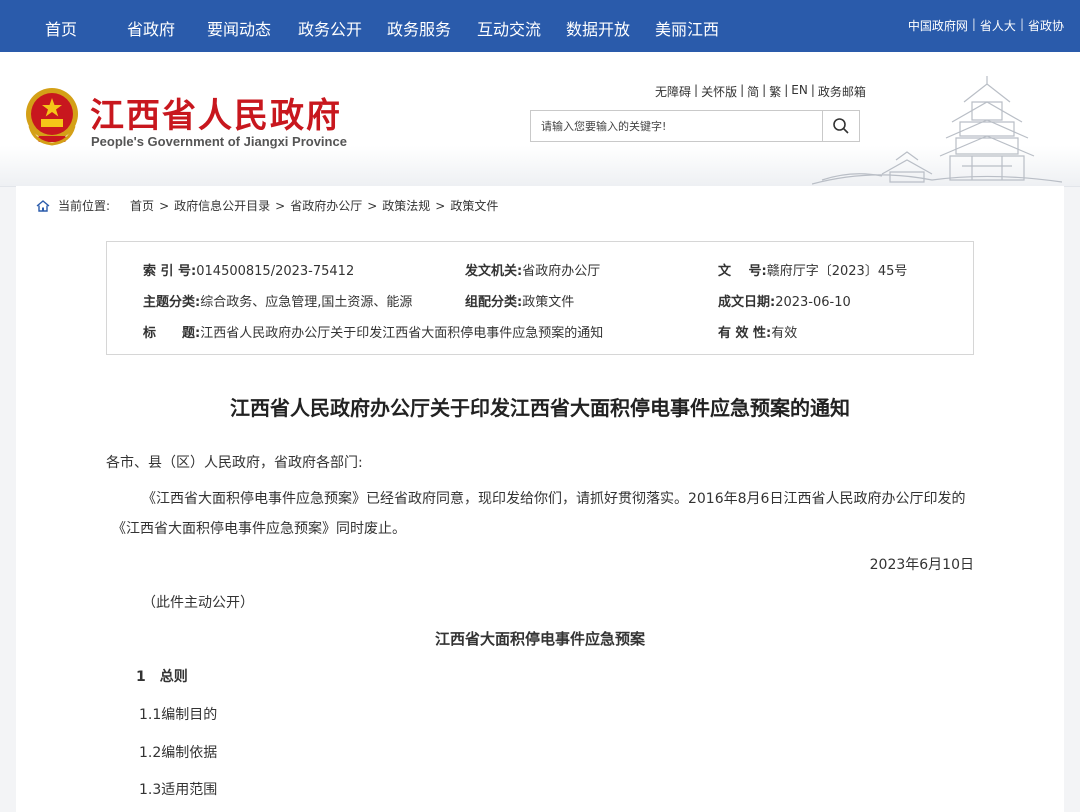 The image size is (1080, 812). I want to click on nav-item-gov-services: 政务服务, so click(419, 28).